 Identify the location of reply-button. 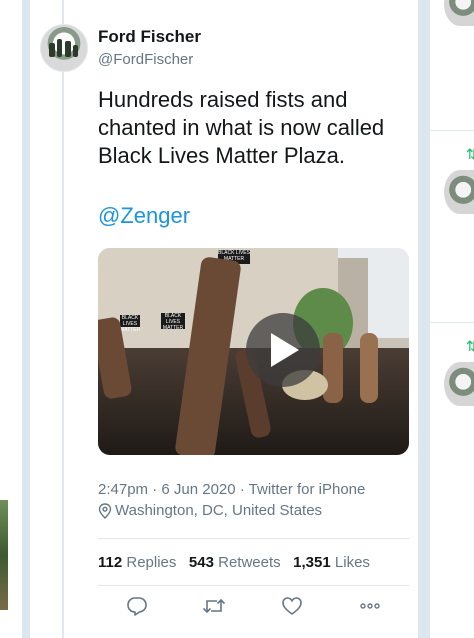
(138, 607).